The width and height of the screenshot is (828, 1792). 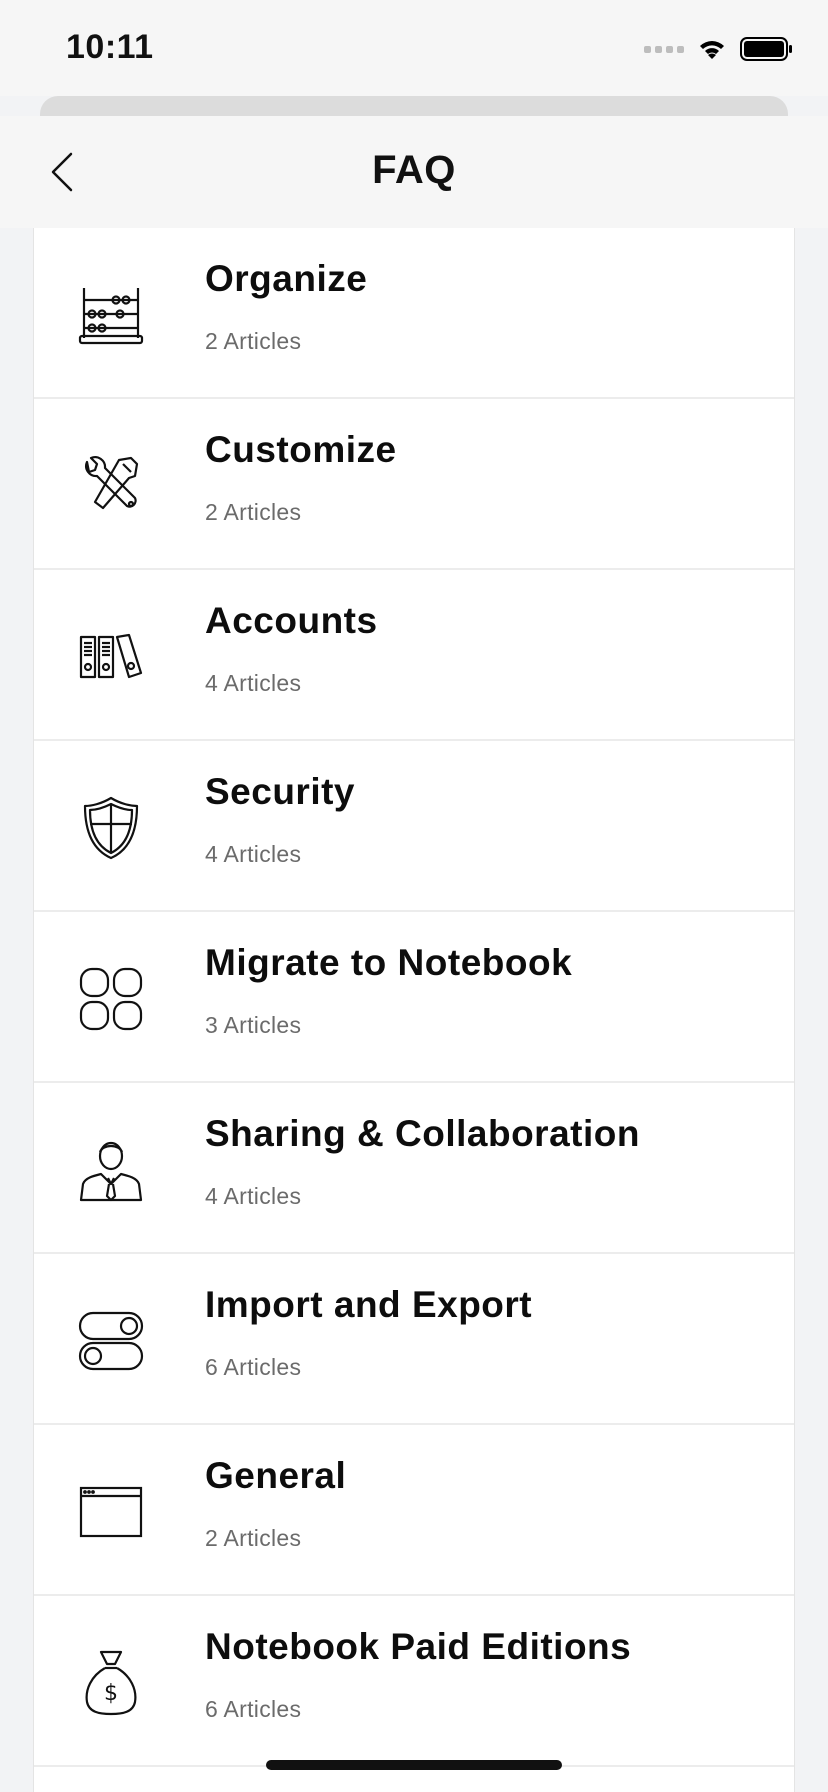 I want to click on navigation-bar: FAQ, so click(x=414, y=172).